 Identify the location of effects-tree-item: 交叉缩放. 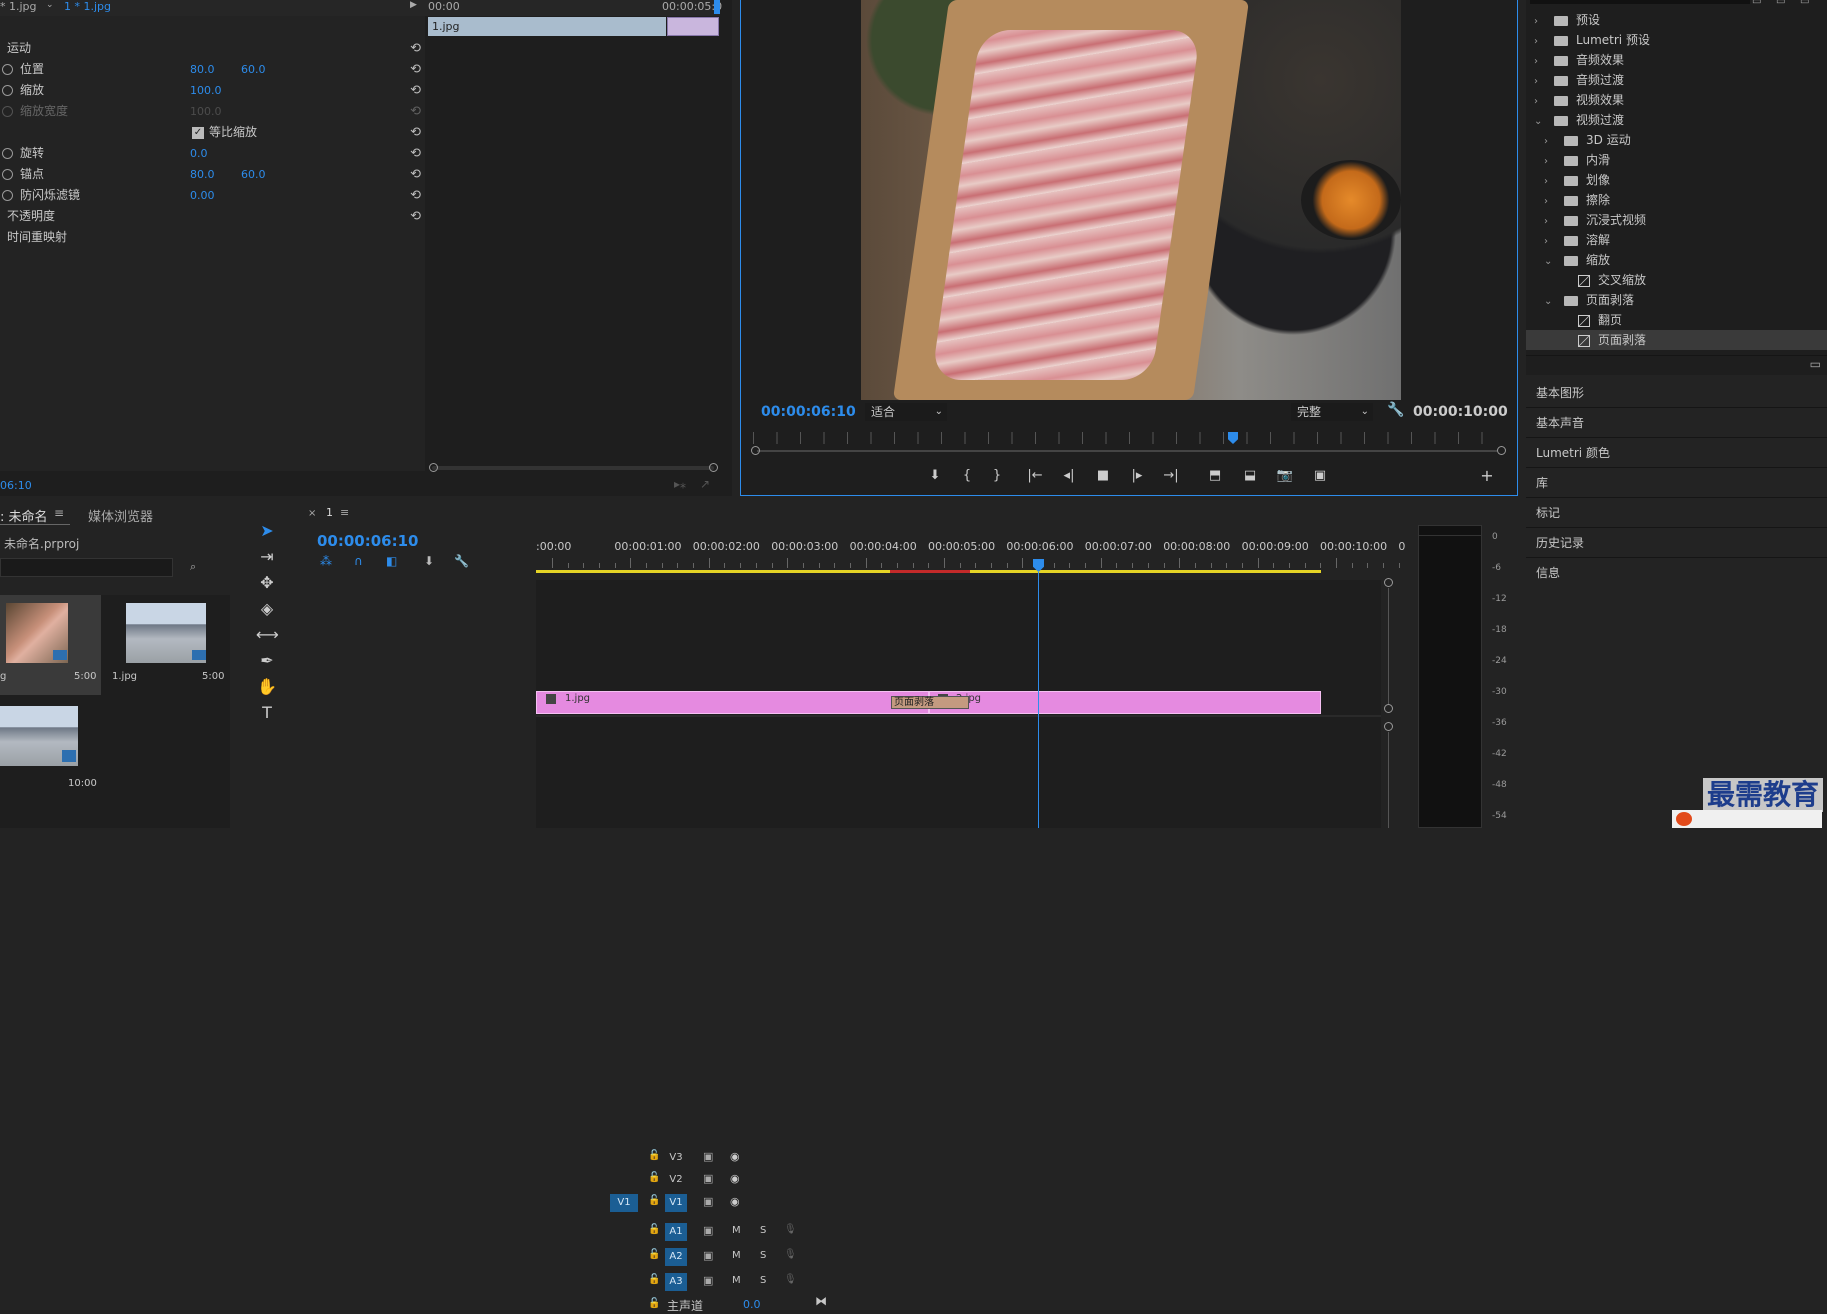
(1690, 280).